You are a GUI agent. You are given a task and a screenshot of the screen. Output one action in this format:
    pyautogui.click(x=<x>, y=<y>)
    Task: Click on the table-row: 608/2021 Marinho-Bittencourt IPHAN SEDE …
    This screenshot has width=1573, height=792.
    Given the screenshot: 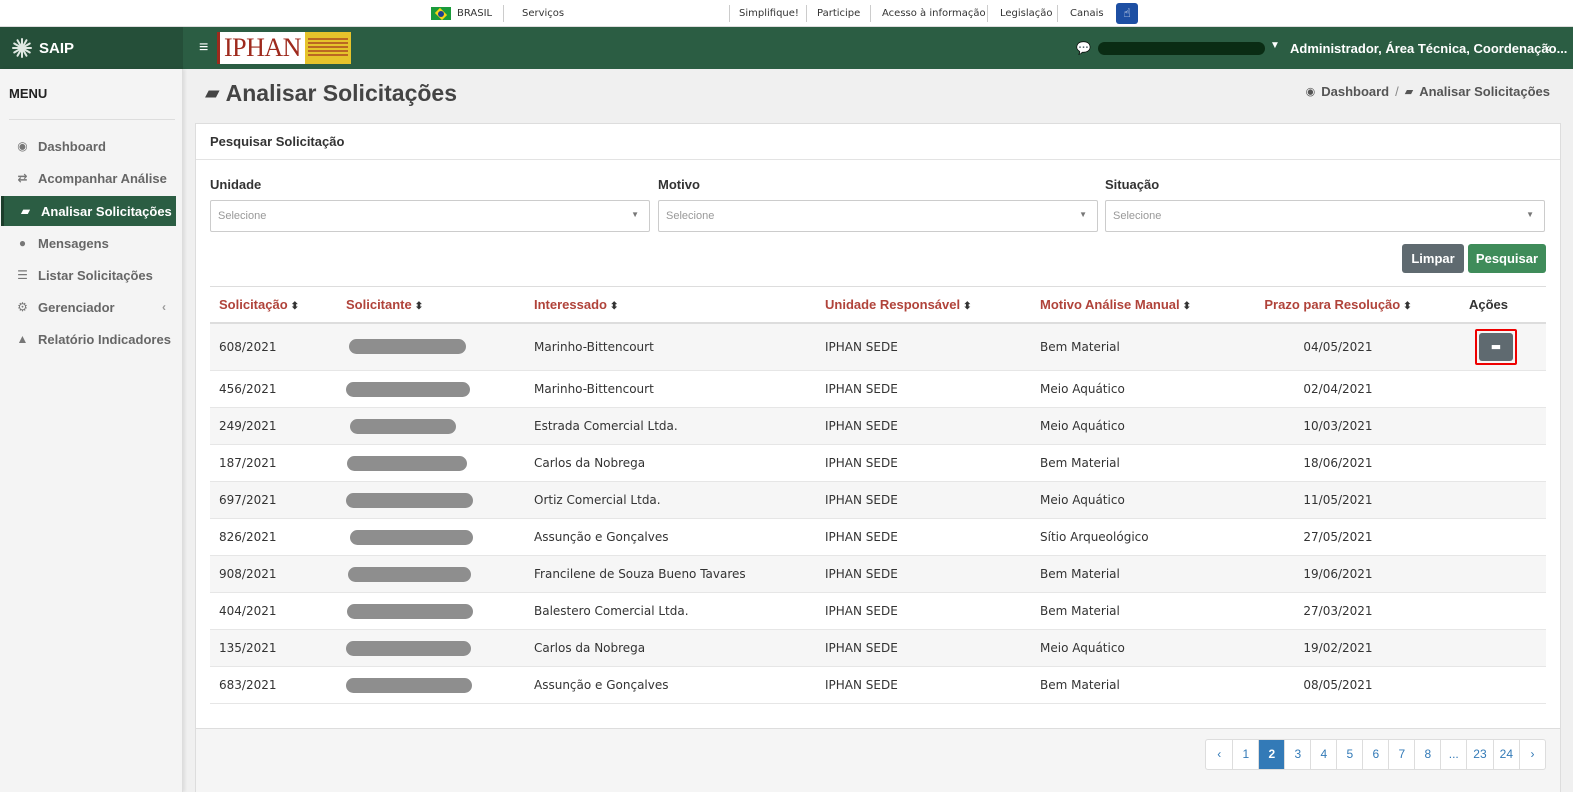 What is the action you would take?
    pyautogui.click(x=878, y=346)
    